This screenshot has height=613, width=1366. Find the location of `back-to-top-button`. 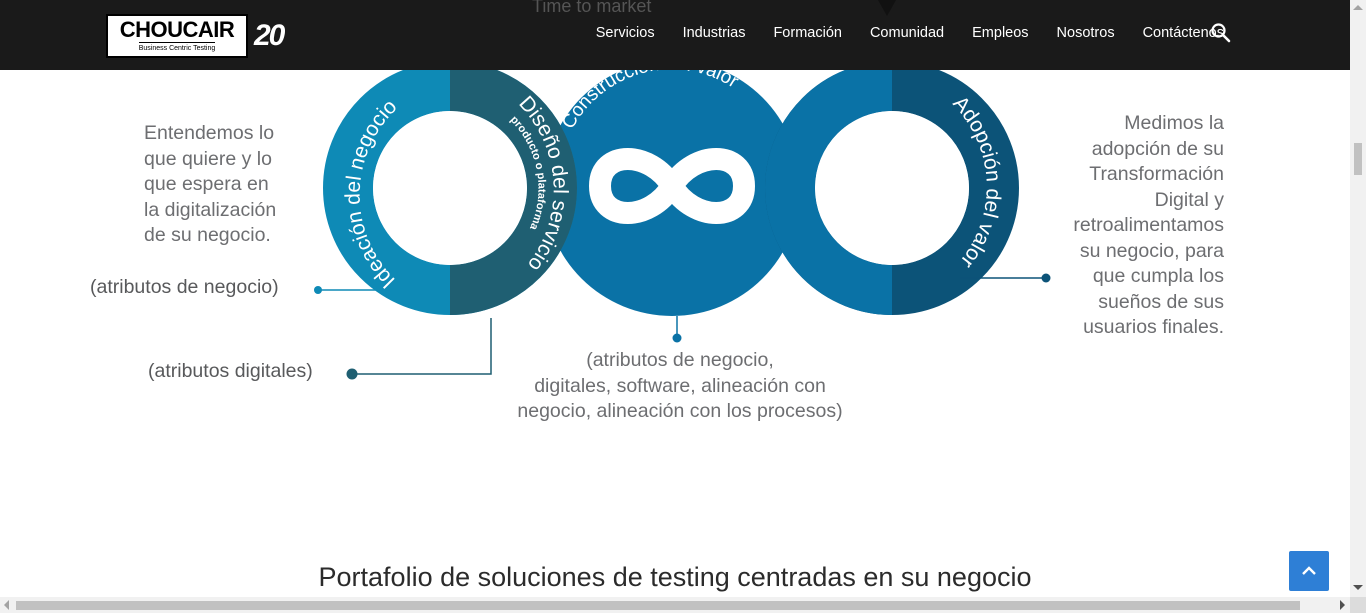

back-to-top-button is located at coordinates (1309, 571).